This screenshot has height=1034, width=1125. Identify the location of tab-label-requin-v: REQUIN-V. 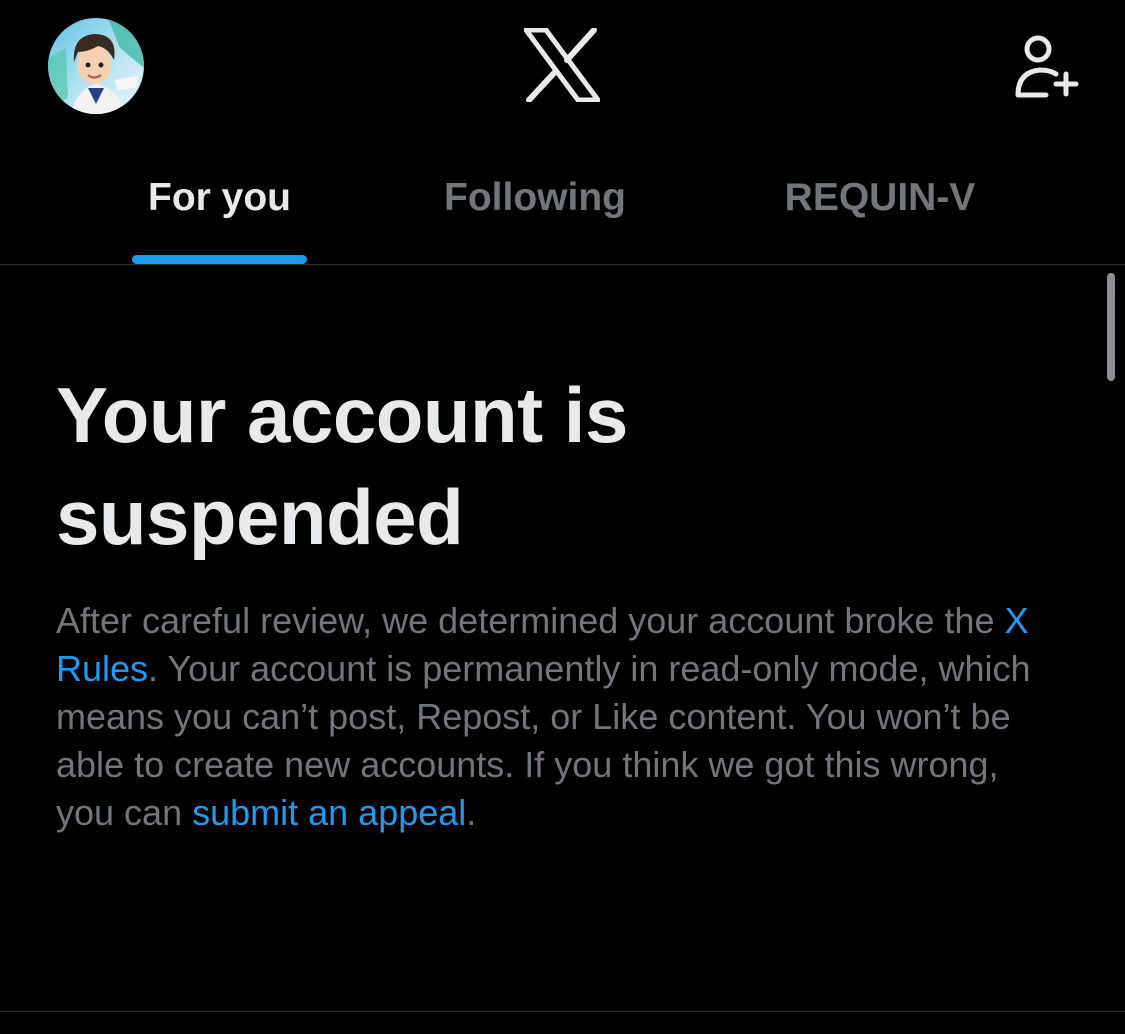
(880, 197).